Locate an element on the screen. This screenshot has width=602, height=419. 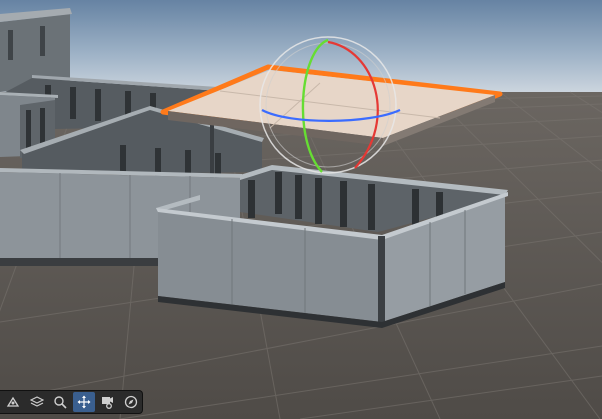
layers-button is located at coordinates (37, 402).